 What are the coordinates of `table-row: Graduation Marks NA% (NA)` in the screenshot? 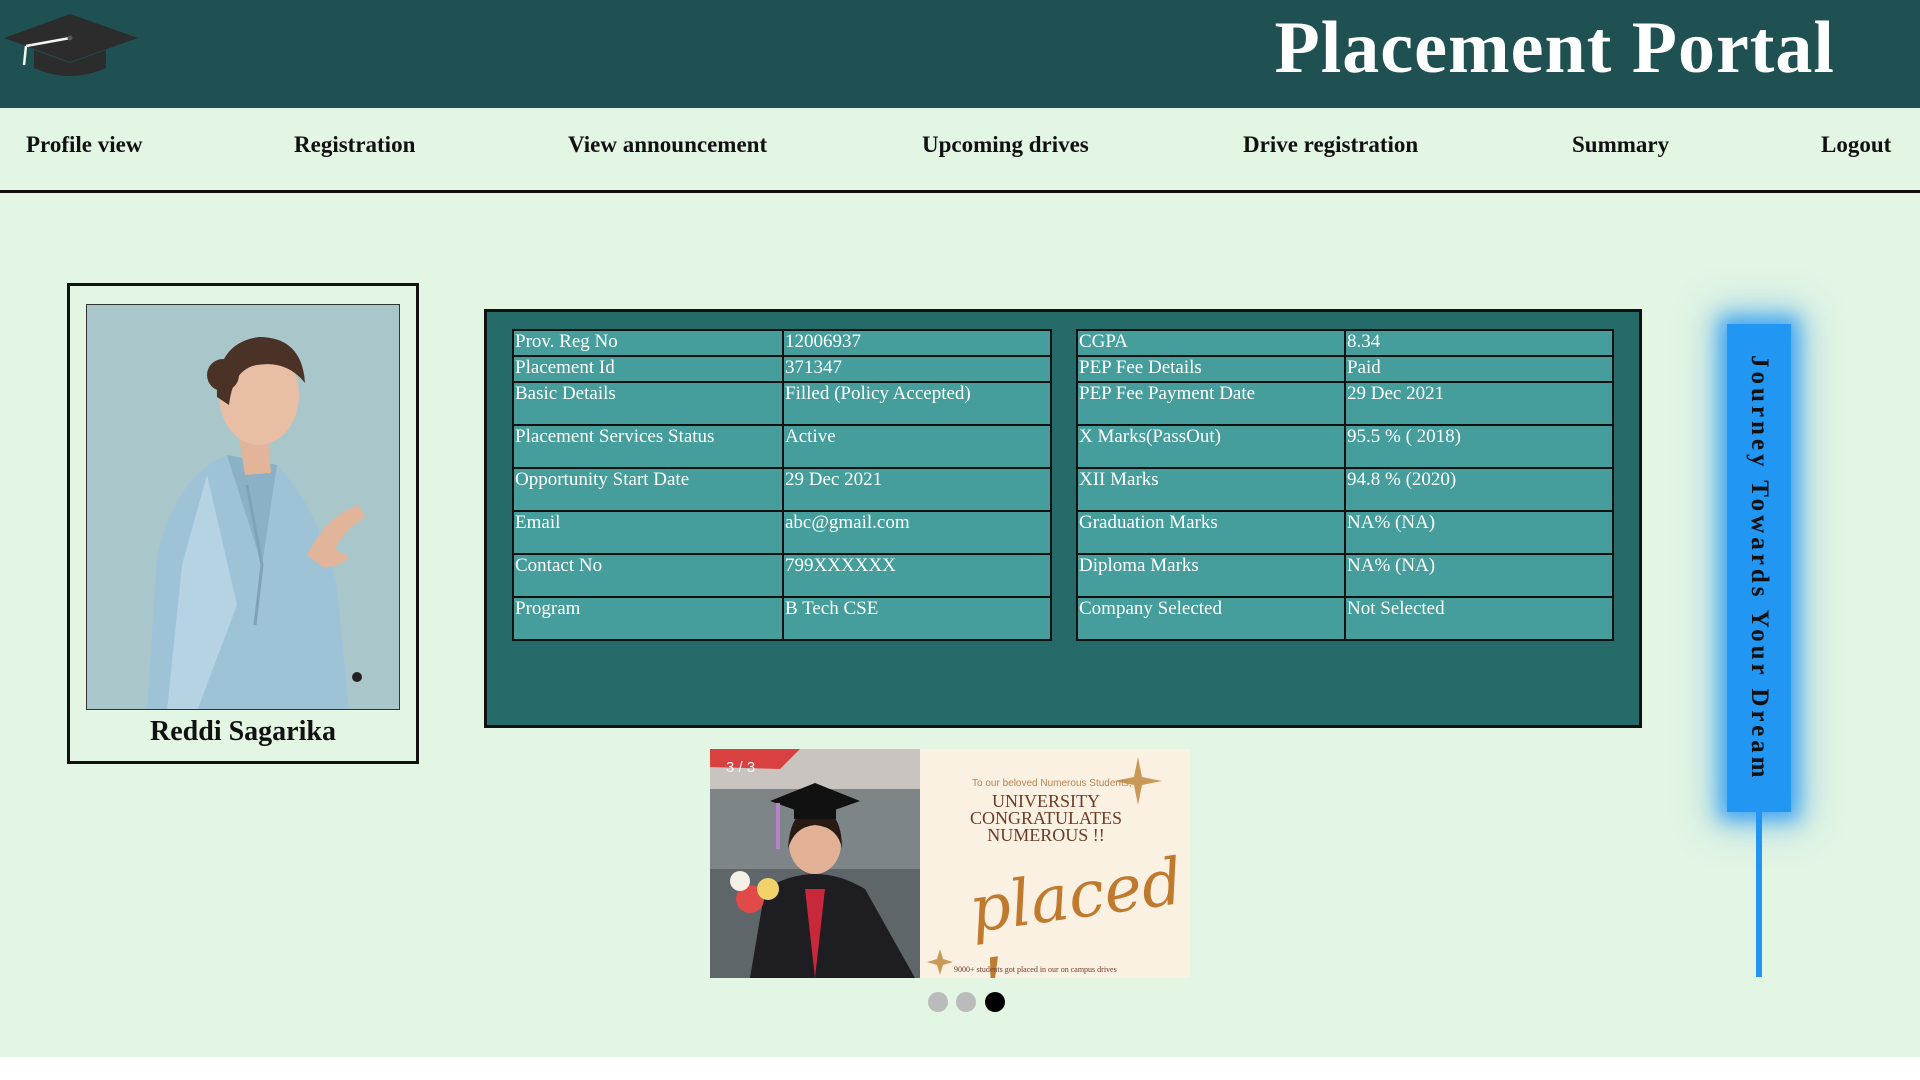 It's located at (1345, 532).